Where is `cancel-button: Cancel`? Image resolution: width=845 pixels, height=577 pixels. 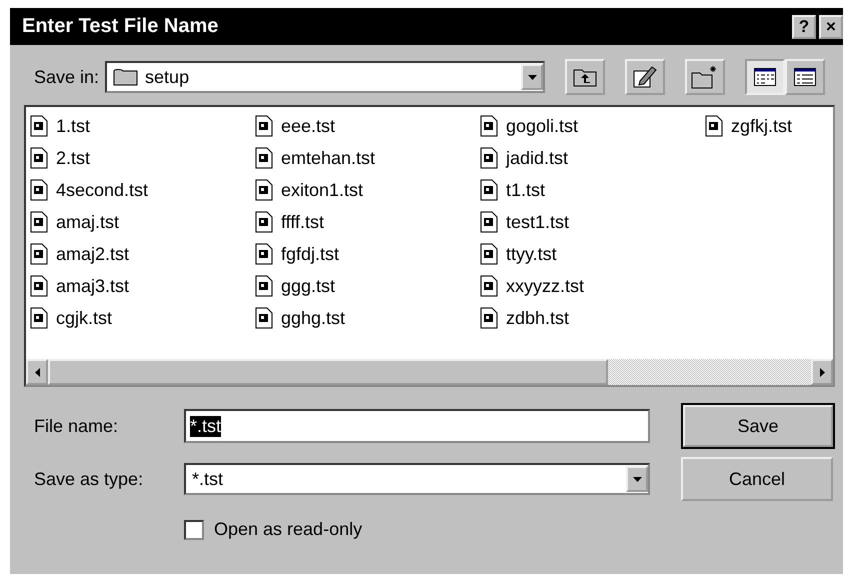 cancel-button: Cancel is located at coordinates (757, 479).